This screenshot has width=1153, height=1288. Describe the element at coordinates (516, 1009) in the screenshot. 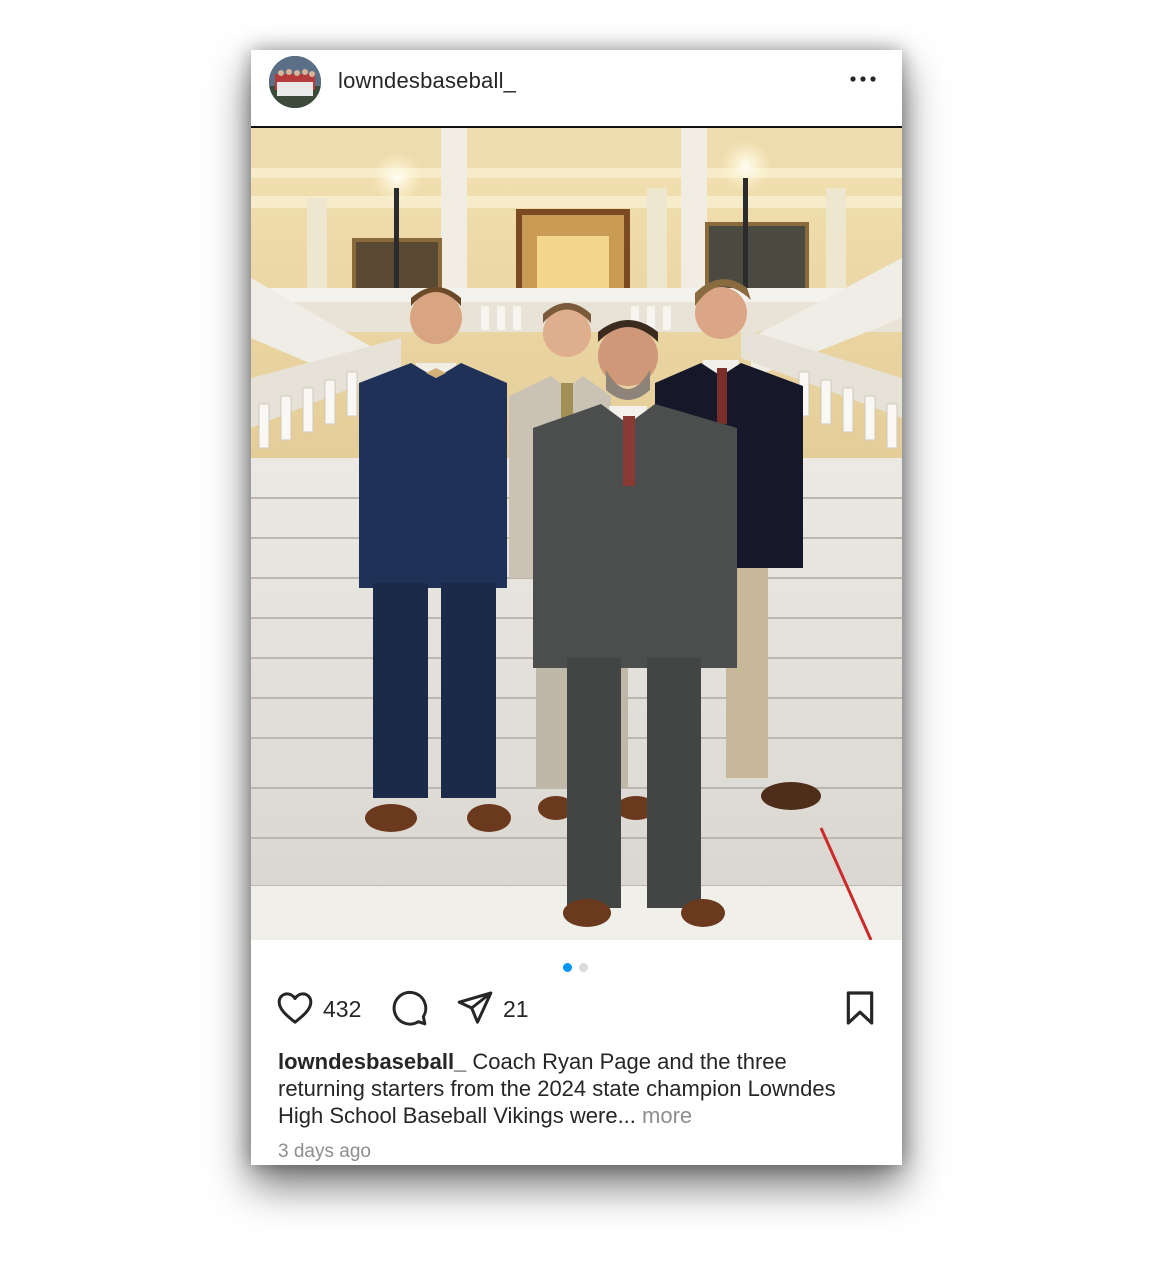

I see `share-count: 21` at that location.